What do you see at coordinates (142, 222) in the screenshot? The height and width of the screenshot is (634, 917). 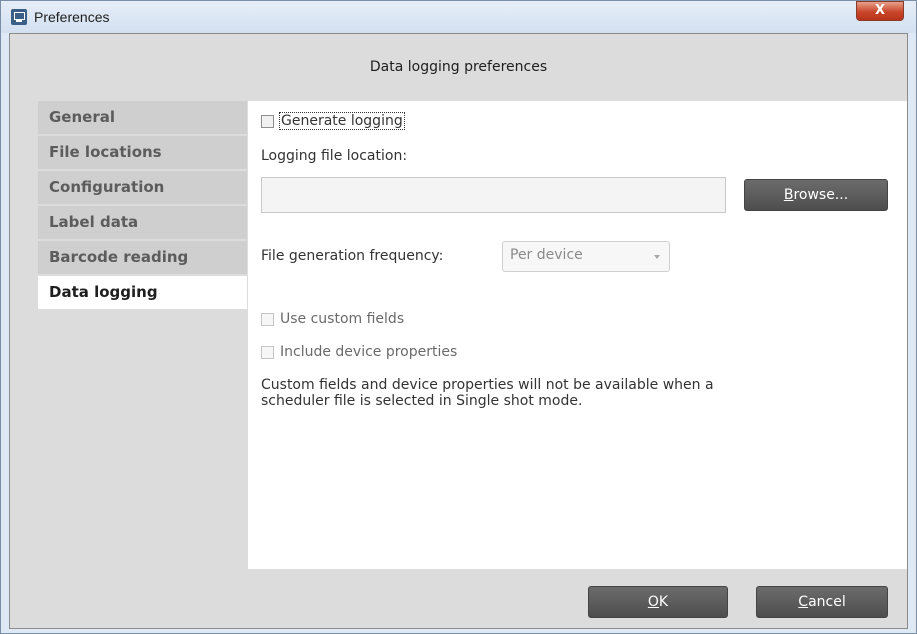 I see `sidebar-item-label-data: Label data` at bounding box center [142, 222].